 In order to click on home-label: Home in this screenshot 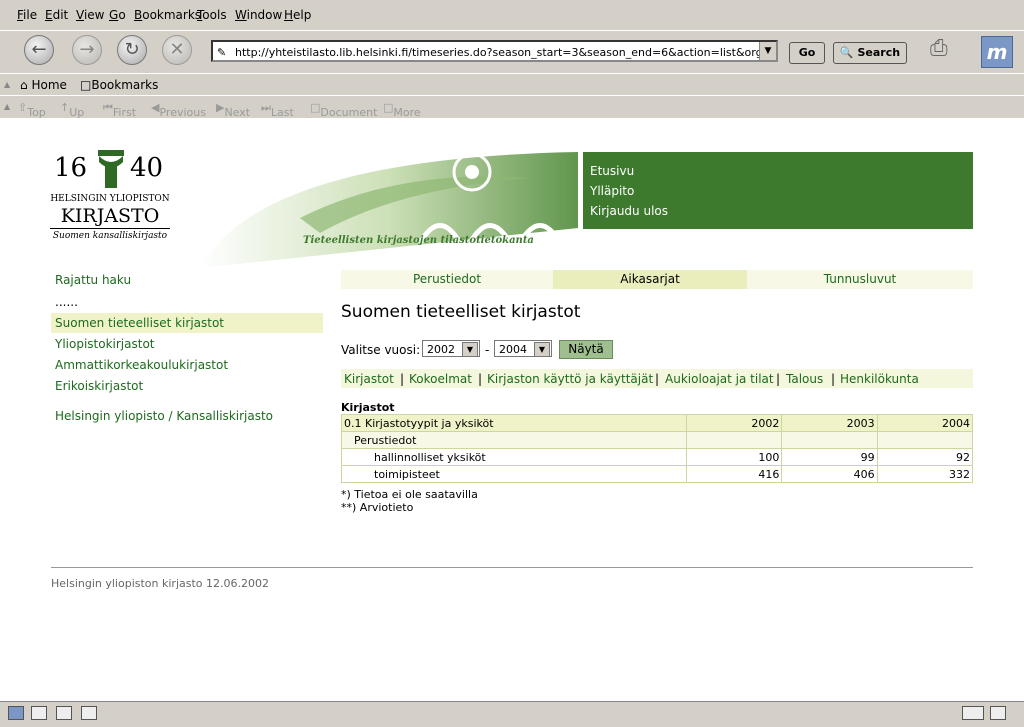, I will do `click(49, 85)`.